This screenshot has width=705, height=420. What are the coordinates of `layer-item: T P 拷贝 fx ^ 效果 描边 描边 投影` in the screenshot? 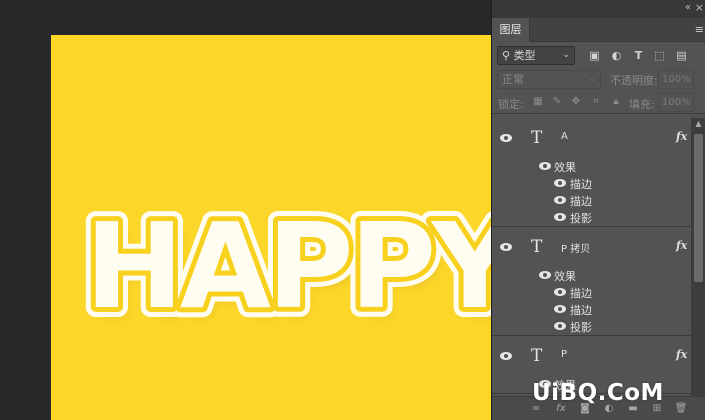 It's located at (591, 281).